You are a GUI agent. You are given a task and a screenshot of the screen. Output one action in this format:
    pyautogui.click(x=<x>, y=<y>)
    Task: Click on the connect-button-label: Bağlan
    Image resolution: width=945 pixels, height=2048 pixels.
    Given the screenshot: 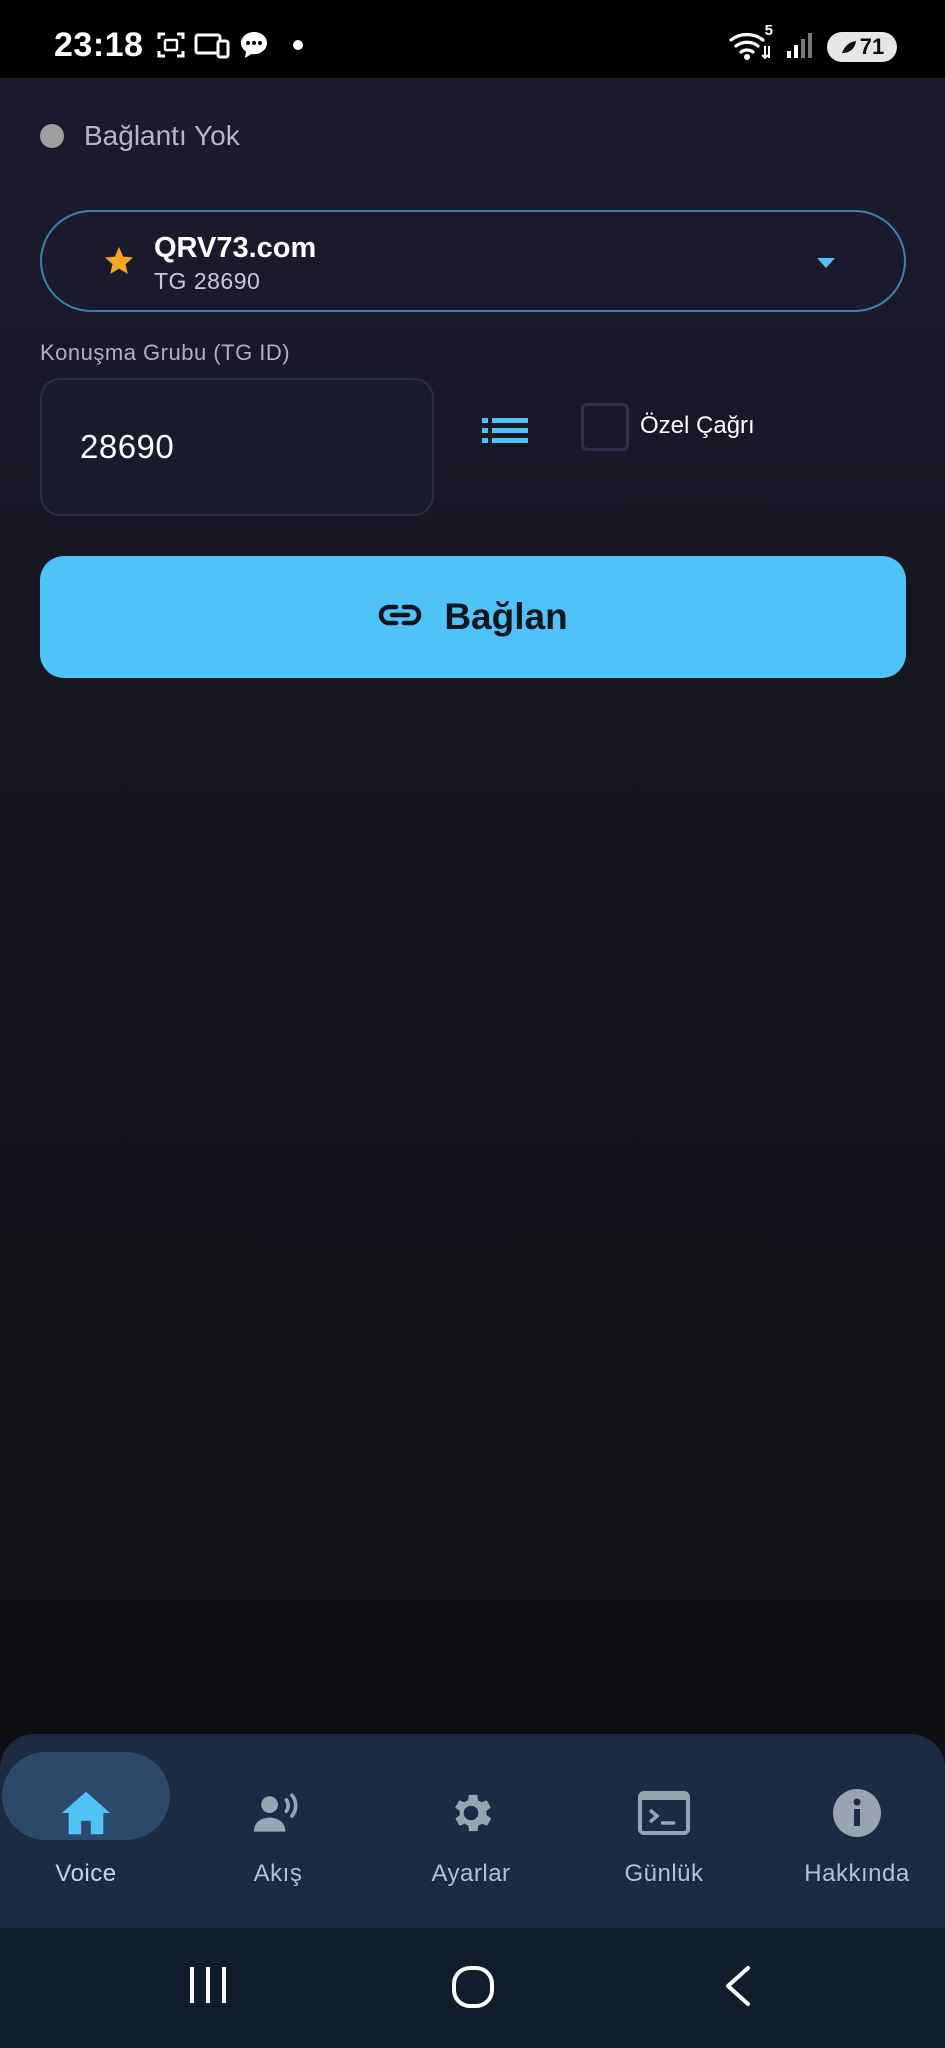 What is the action you would take?
    pyautogui.click(x=506, y=616)
    